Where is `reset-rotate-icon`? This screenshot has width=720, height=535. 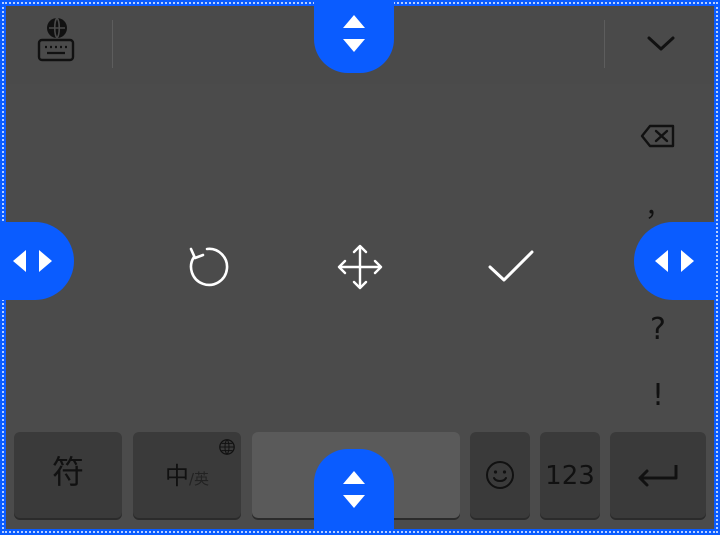
reset-rotate-icon is located at coordinates (207, 267).